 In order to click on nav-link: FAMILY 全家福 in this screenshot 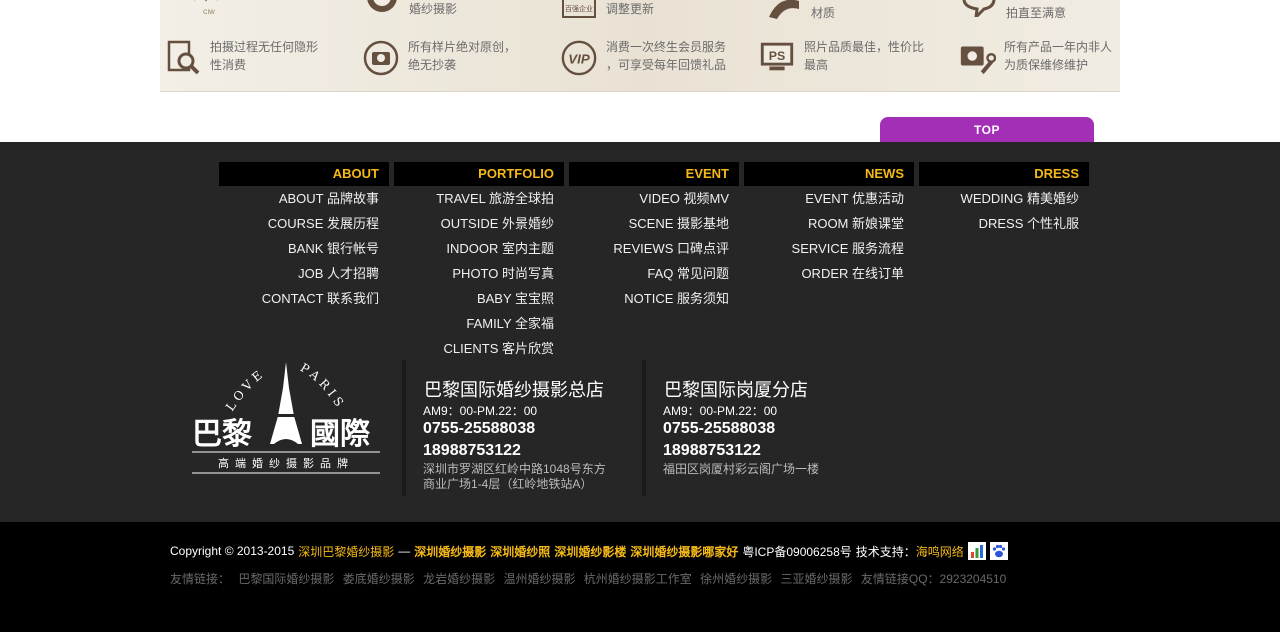, I will do `click(479, 323)`.